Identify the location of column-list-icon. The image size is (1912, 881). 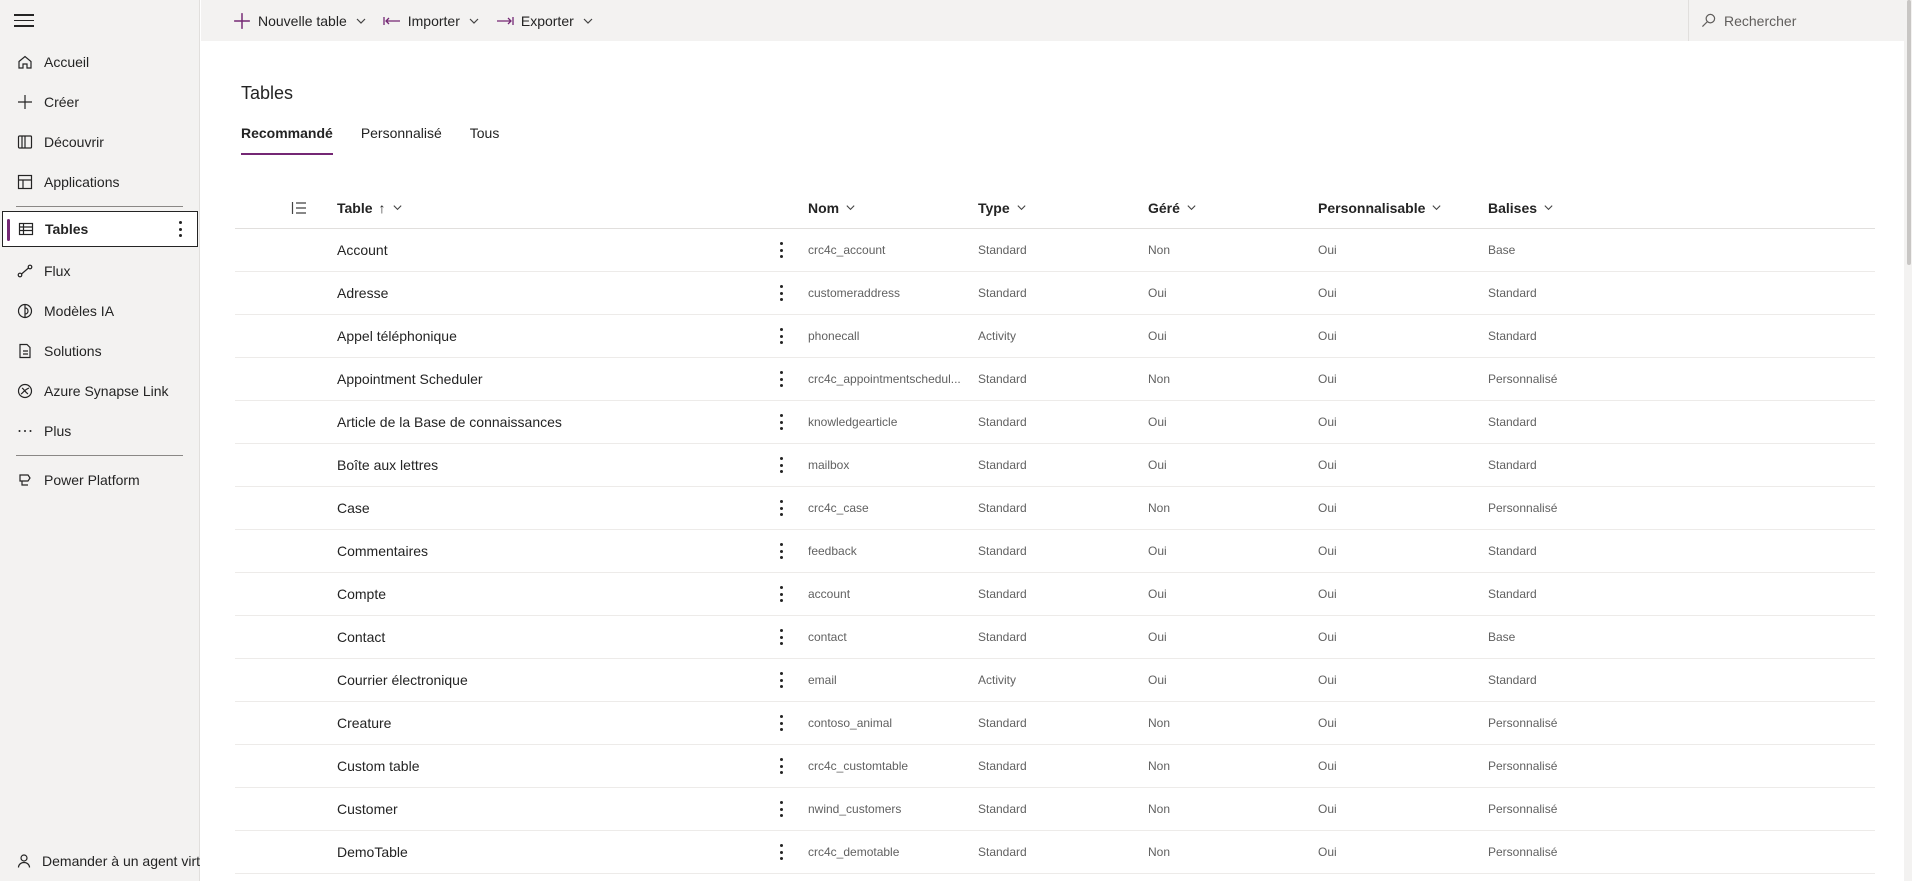
(299, 208).